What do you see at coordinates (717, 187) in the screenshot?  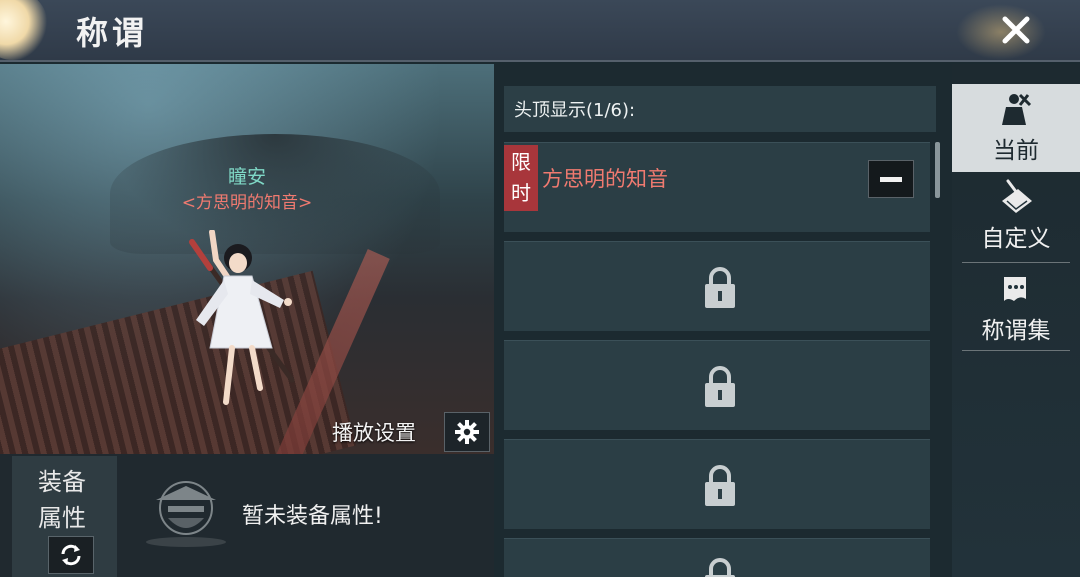 I see `title-slot-equipped: 限 时 方思明的知音` at bounding box center [717, 187].